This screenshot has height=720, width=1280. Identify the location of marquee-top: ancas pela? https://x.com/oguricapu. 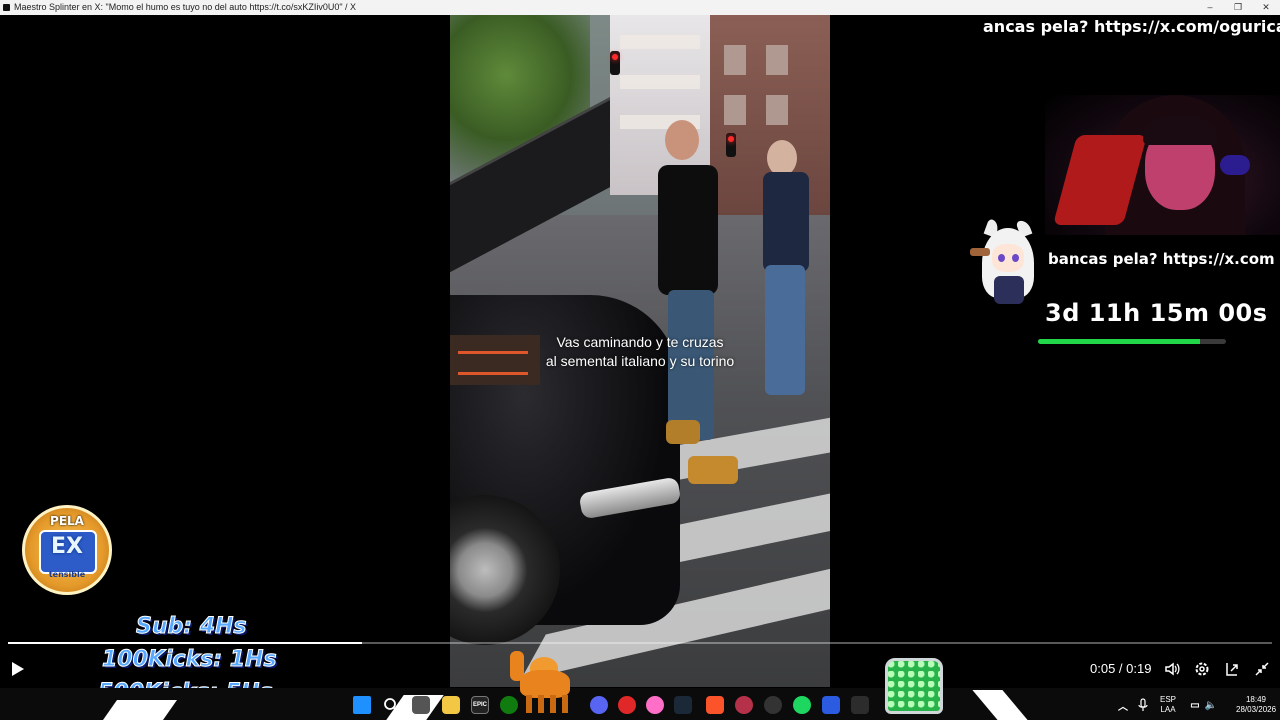
(1131, 26).